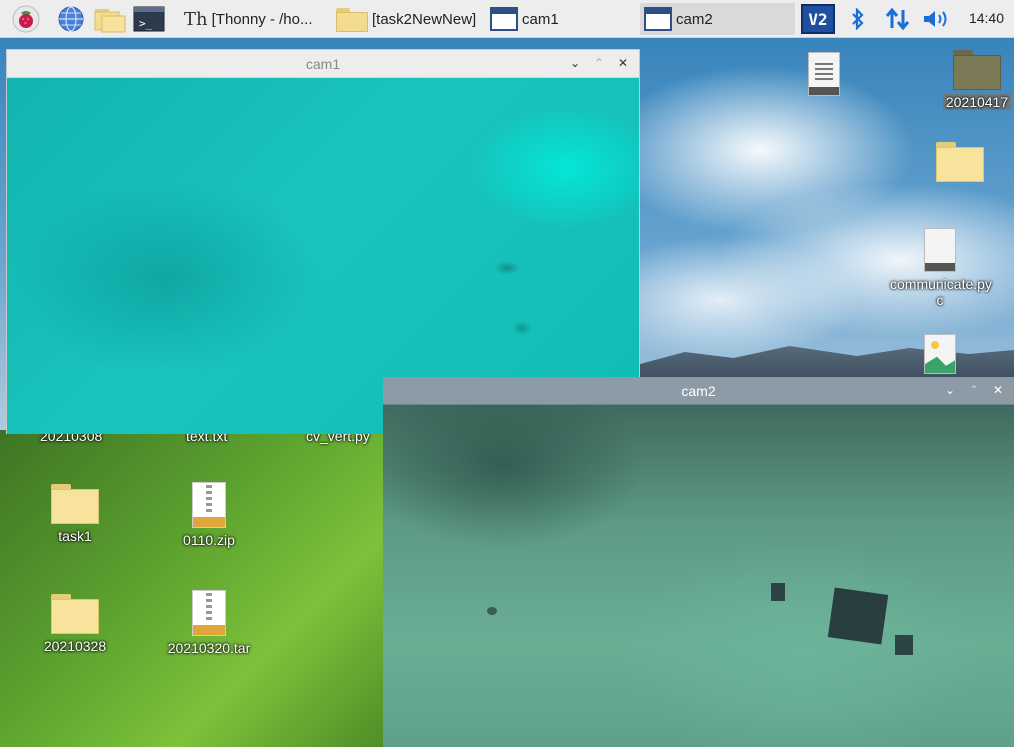 This screenshot has width=1014, height=747. What do you see at coordinates (937, 21) in the screenshot?
I see `volume-icon` at bounding box center [937, 21].